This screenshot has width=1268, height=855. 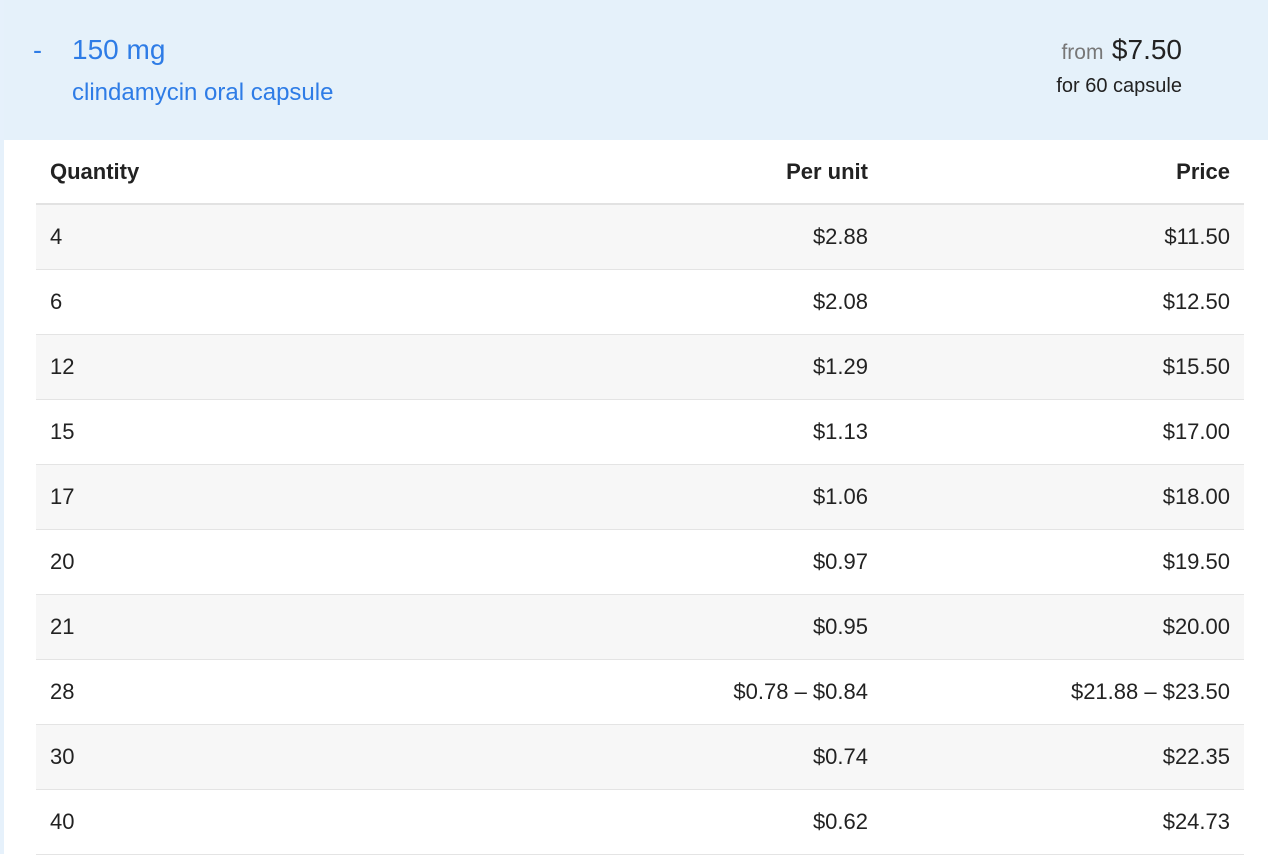 I want to click on cell-quantity: 12, so click(x=250, y=367).